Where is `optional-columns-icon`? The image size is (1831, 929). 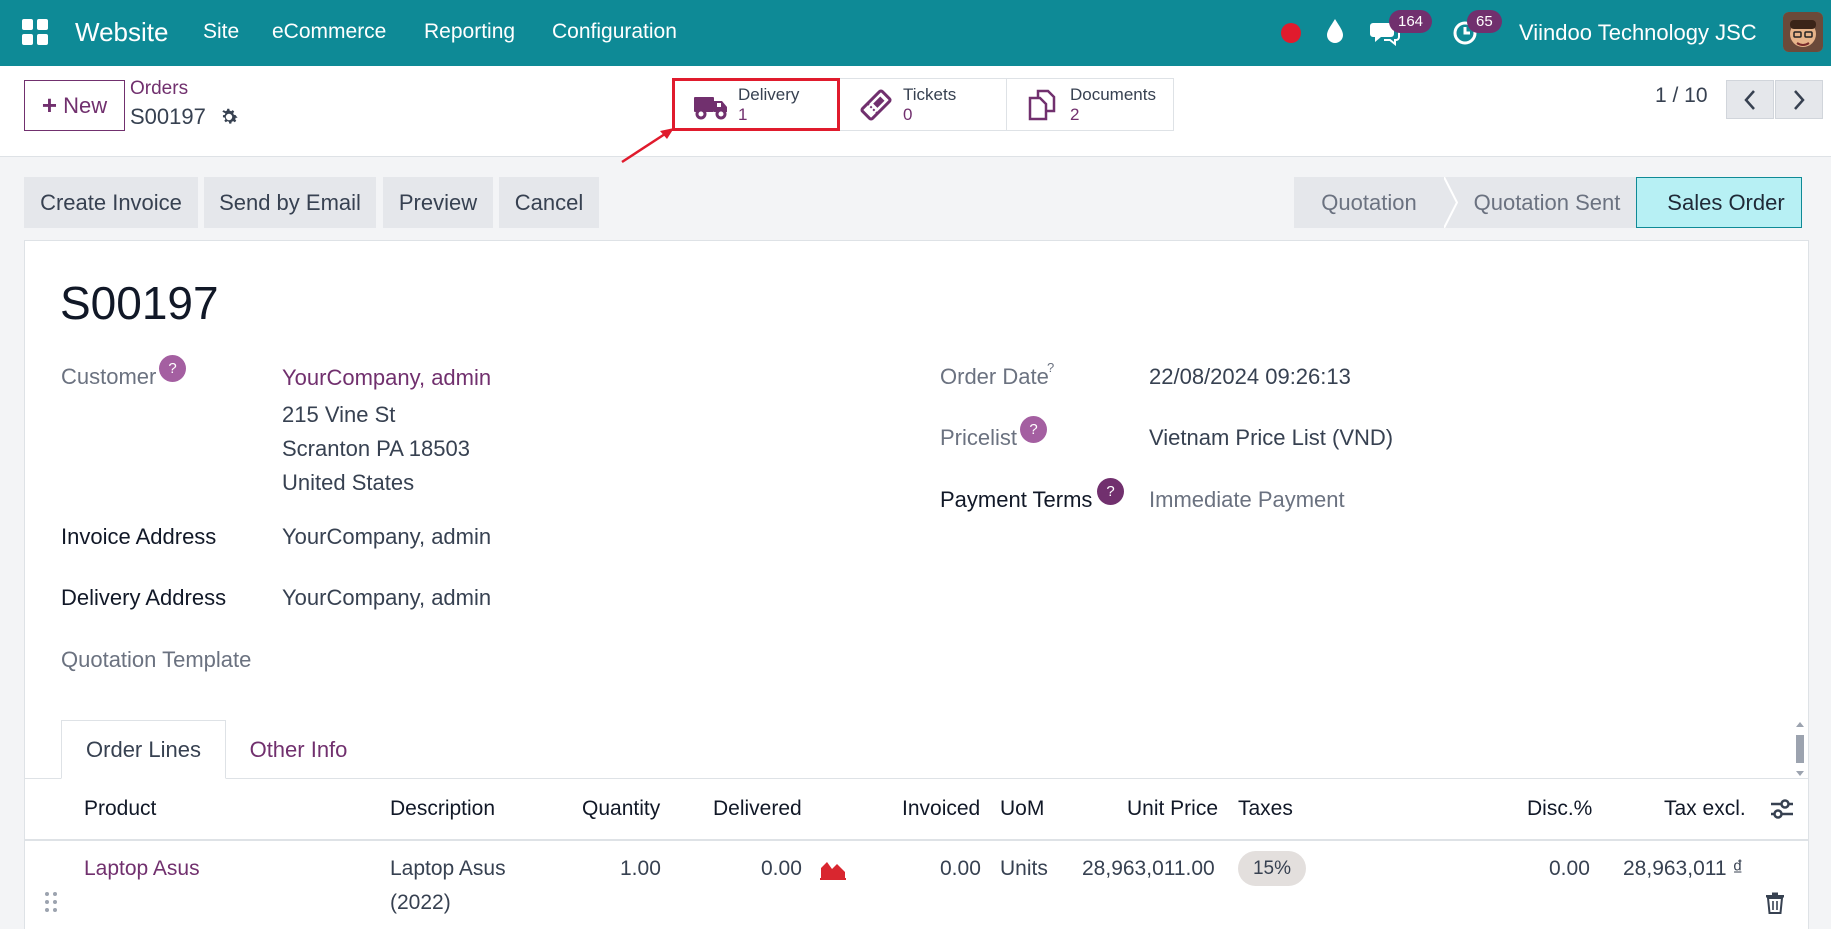
optional-columns-icon is located at coordinates (1782, 811).